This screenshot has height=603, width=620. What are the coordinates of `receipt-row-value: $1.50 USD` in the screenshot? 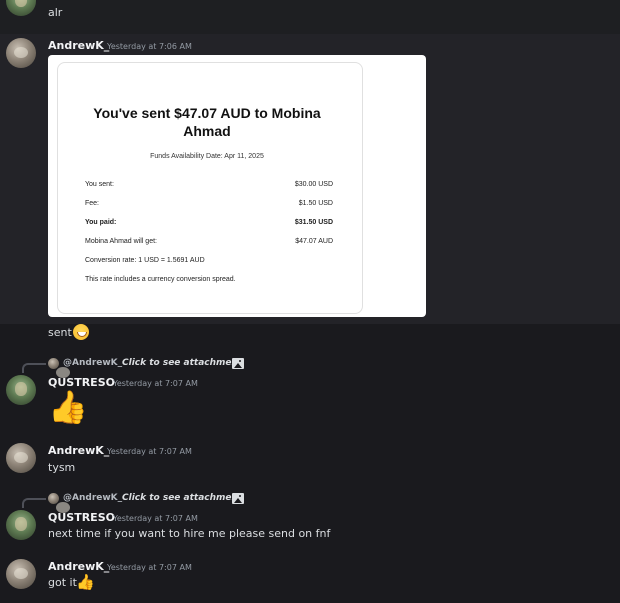 It's located at (315, 203).